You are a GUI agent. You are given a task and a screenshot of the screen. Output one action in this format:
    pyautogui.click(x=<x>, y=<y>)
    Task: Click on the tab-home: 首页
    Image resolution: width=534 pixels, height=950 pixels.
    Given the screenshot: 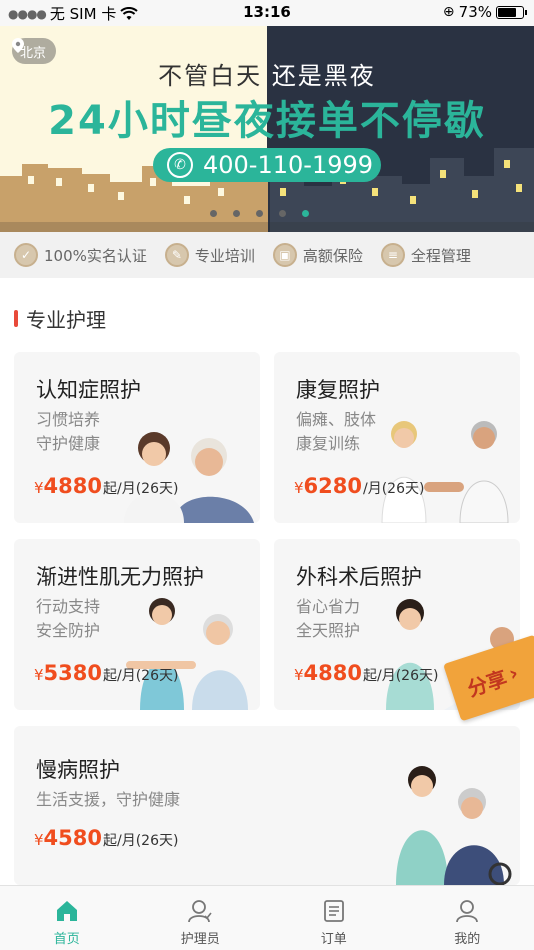 What is the action you would take?
    pyautogui.click(x=67, y=918)
    